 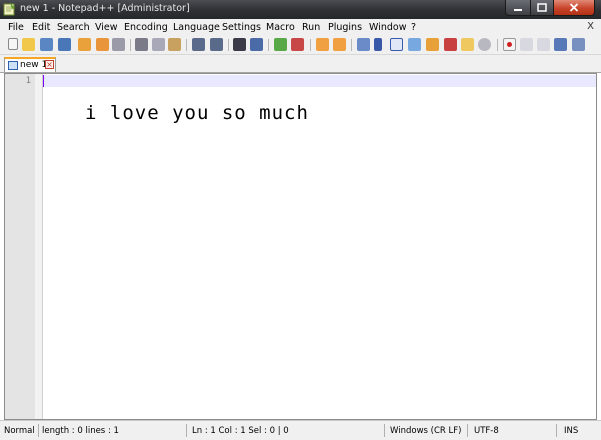 I want to click on title-bar: new 1 - Notepad++ [Administrator], so click(x=300, y=9).